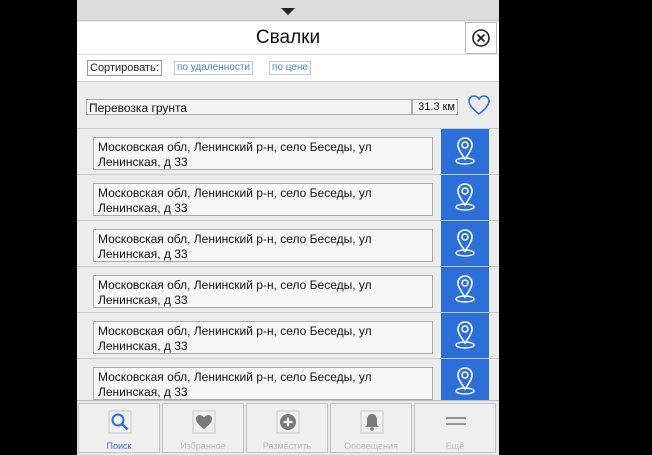 Image resolution: width=652 pixels, height=455 pixels. I want to click on chevron-down-icon, so click(288, 11).